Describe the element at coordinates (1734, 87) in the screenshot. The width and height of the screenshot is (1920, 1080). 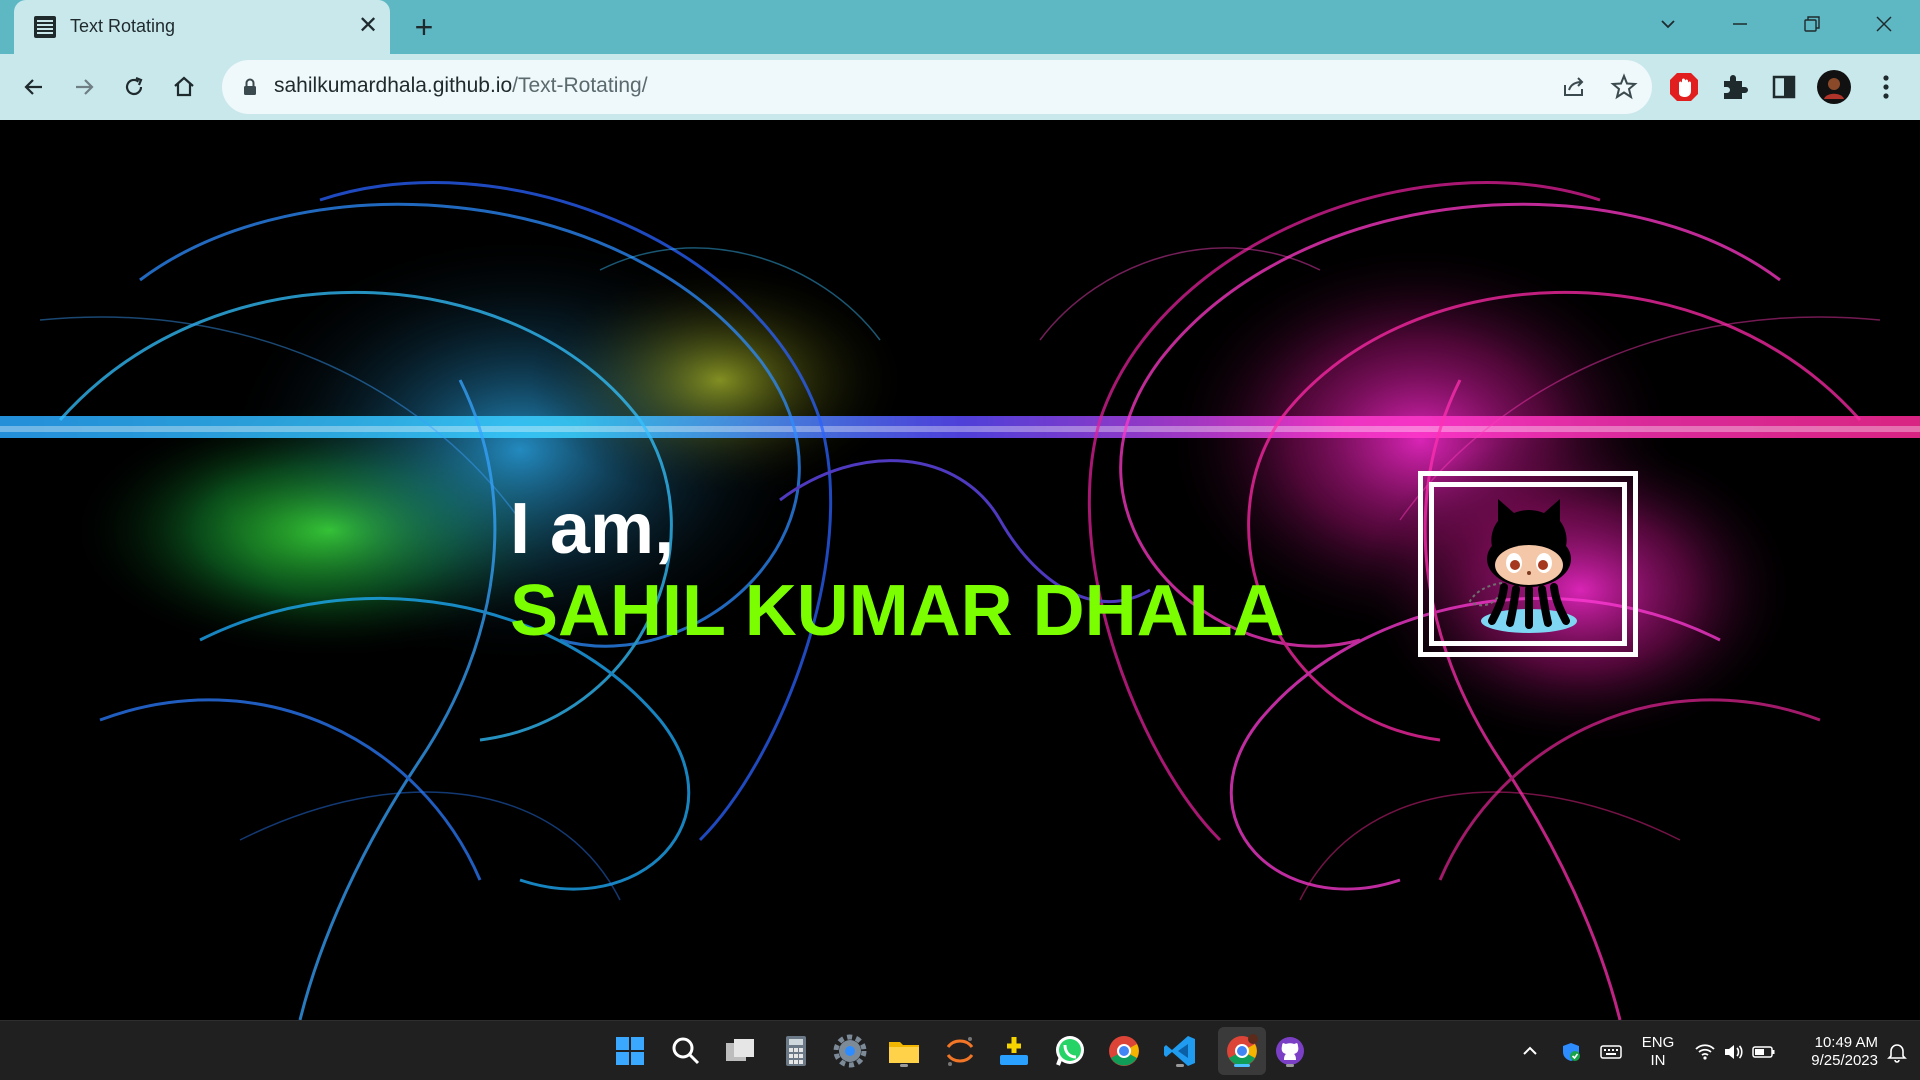
I see `extensions-puzzle-icon` at that location.